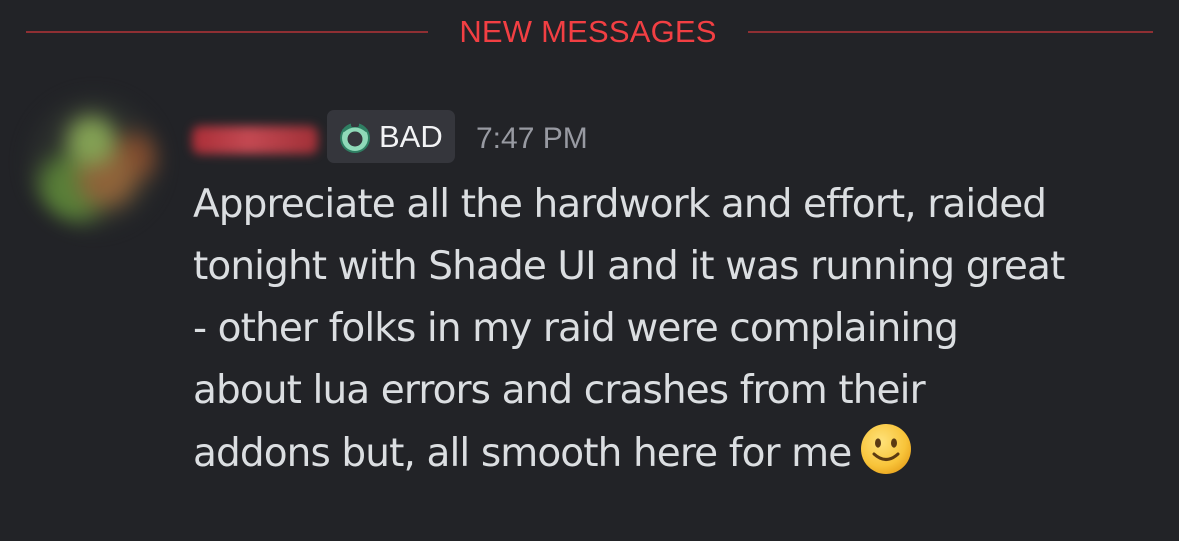  Describe the element at coordinates (532, 139) in the screenshot. I see `message-timestamp: 7:47 PM` at that location.